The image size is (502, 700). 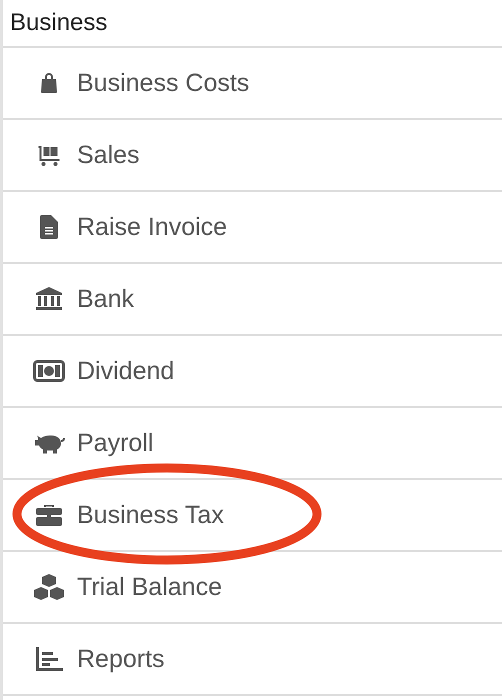 I want to click on bar-chart-icon, so click(x=49, y=659).